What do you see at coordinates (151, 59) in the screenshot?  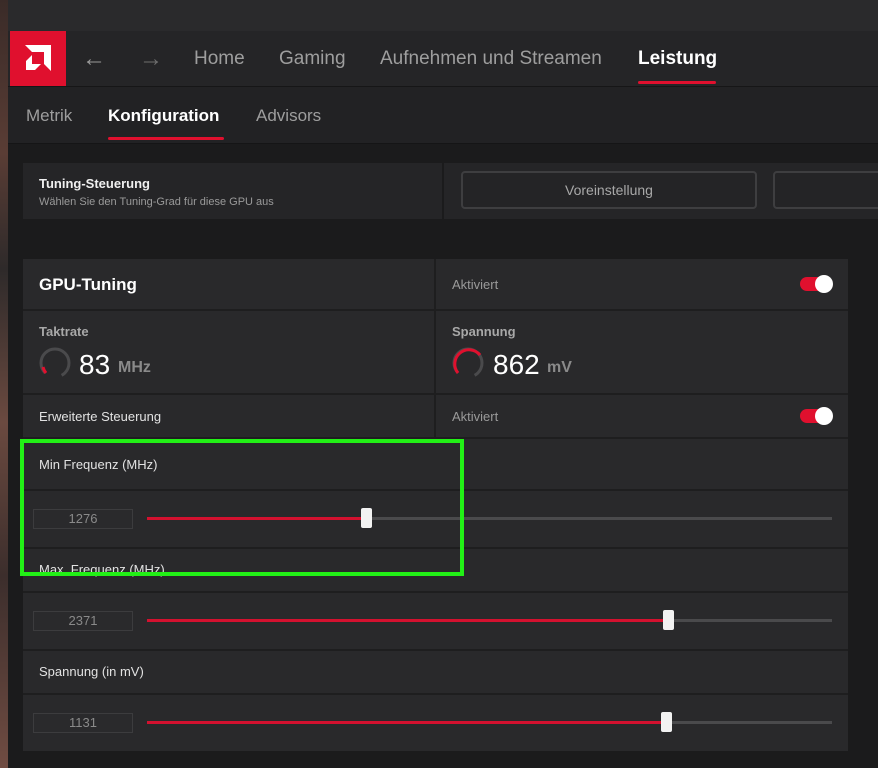 I see `arrow-right-icon: →` at bounding box center [151, 59].